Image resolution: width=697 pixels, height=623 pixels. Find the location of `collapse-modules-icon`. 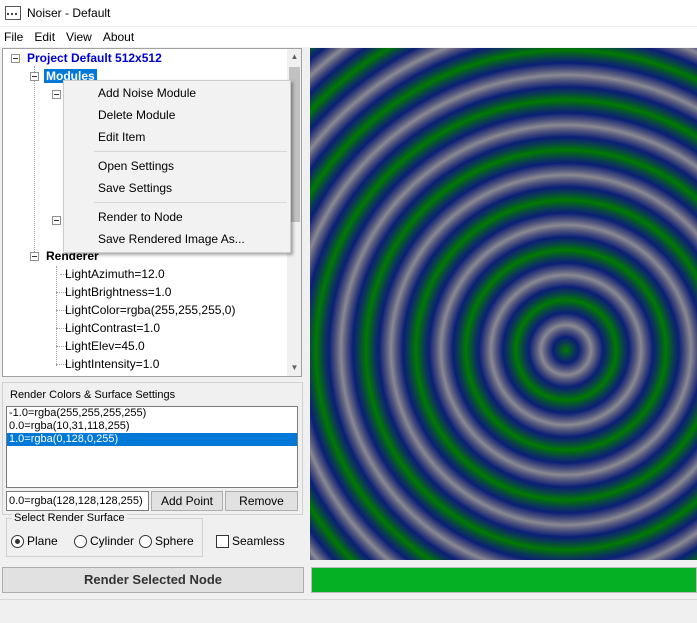

collapse-modules-icon is located at coordinates (34, 76).